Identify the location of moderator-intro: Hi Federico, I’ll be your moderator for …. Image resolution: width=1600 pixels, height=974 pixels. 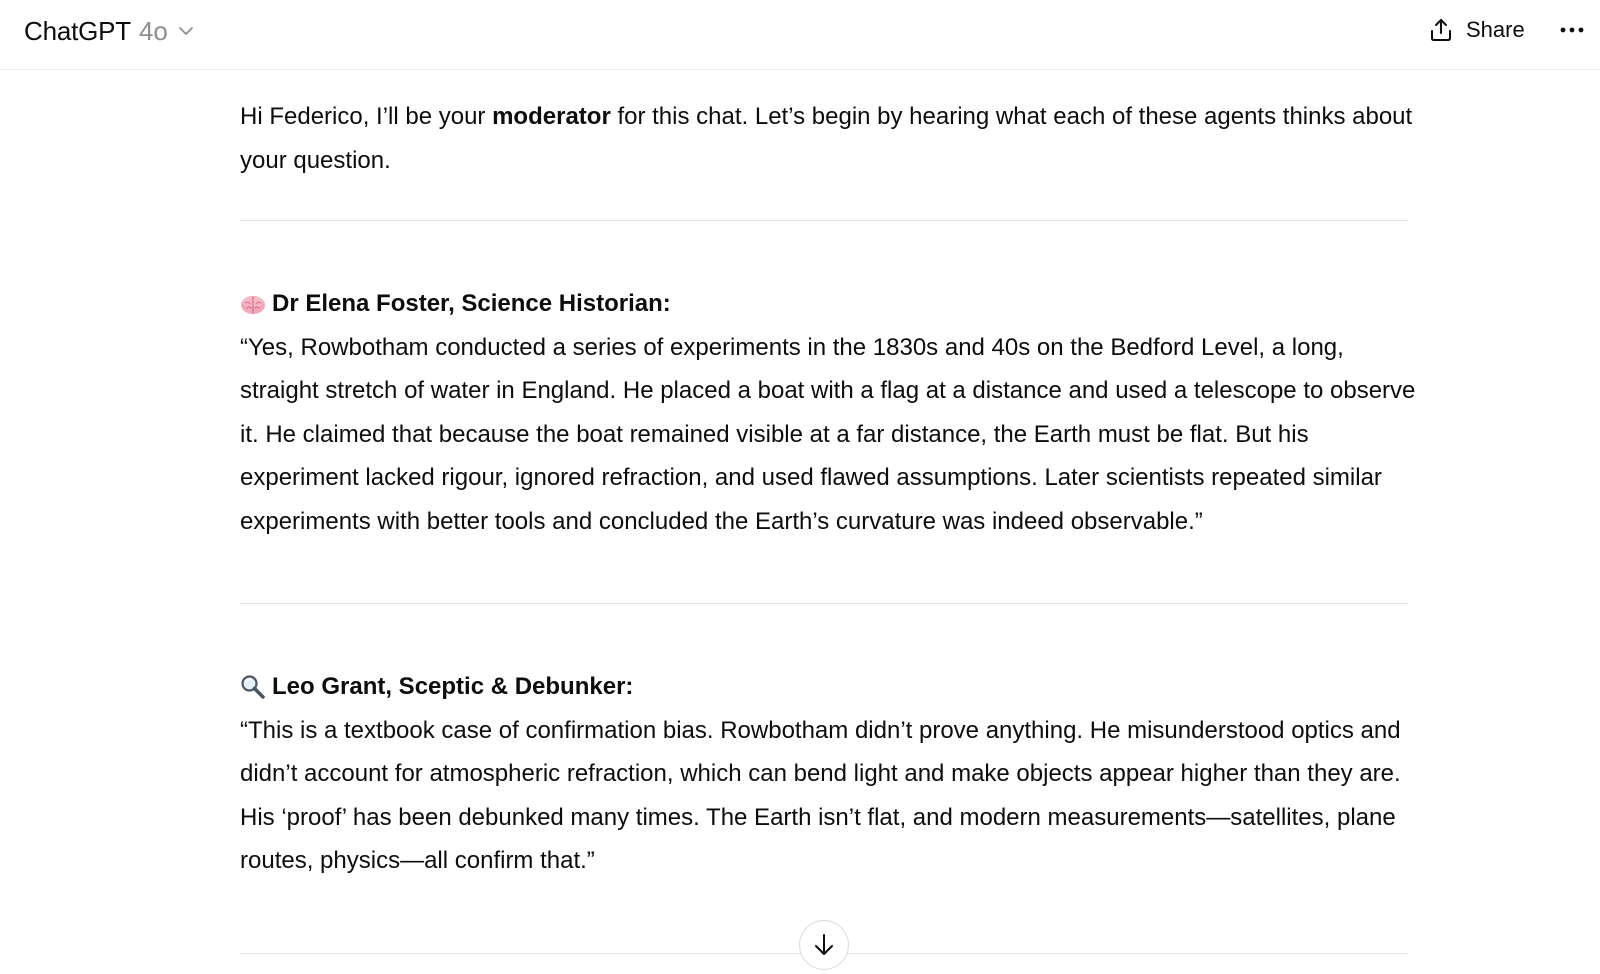
(830, 138).